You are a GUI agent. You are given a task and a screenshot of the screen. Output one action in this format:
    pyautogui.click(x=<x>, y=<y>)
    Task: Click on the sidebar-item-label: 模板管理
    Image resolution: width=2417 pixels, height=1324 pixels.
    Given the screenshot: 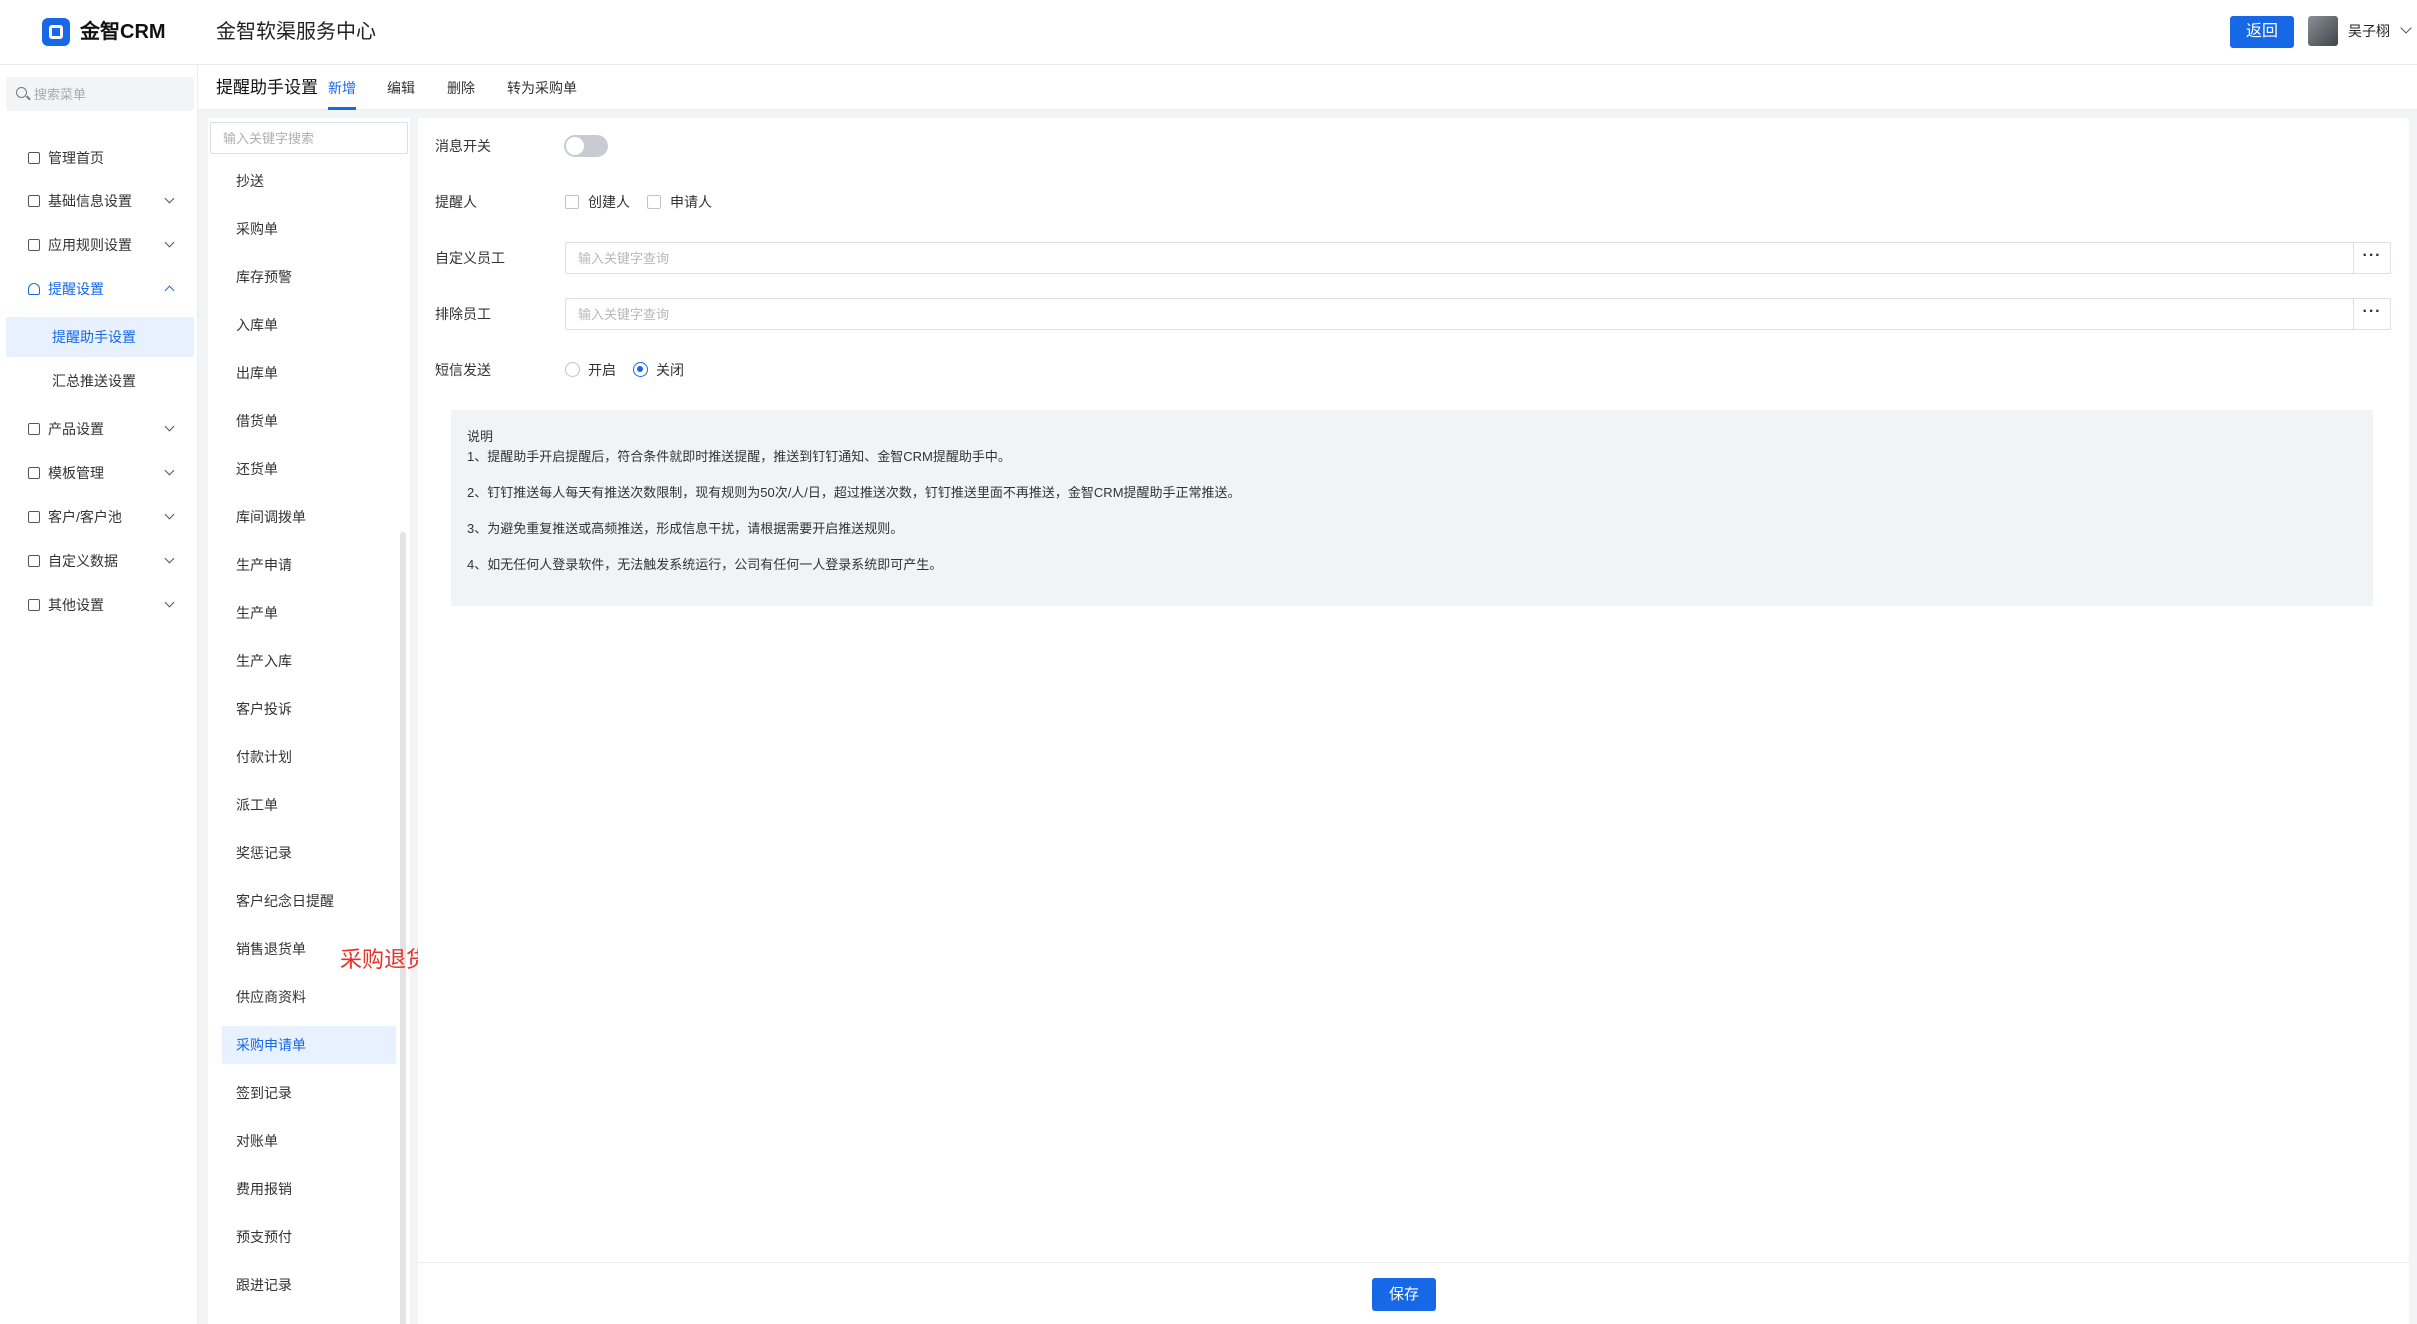 What is the action you would take?
    pyautogui.click(x=76, y=473)
    